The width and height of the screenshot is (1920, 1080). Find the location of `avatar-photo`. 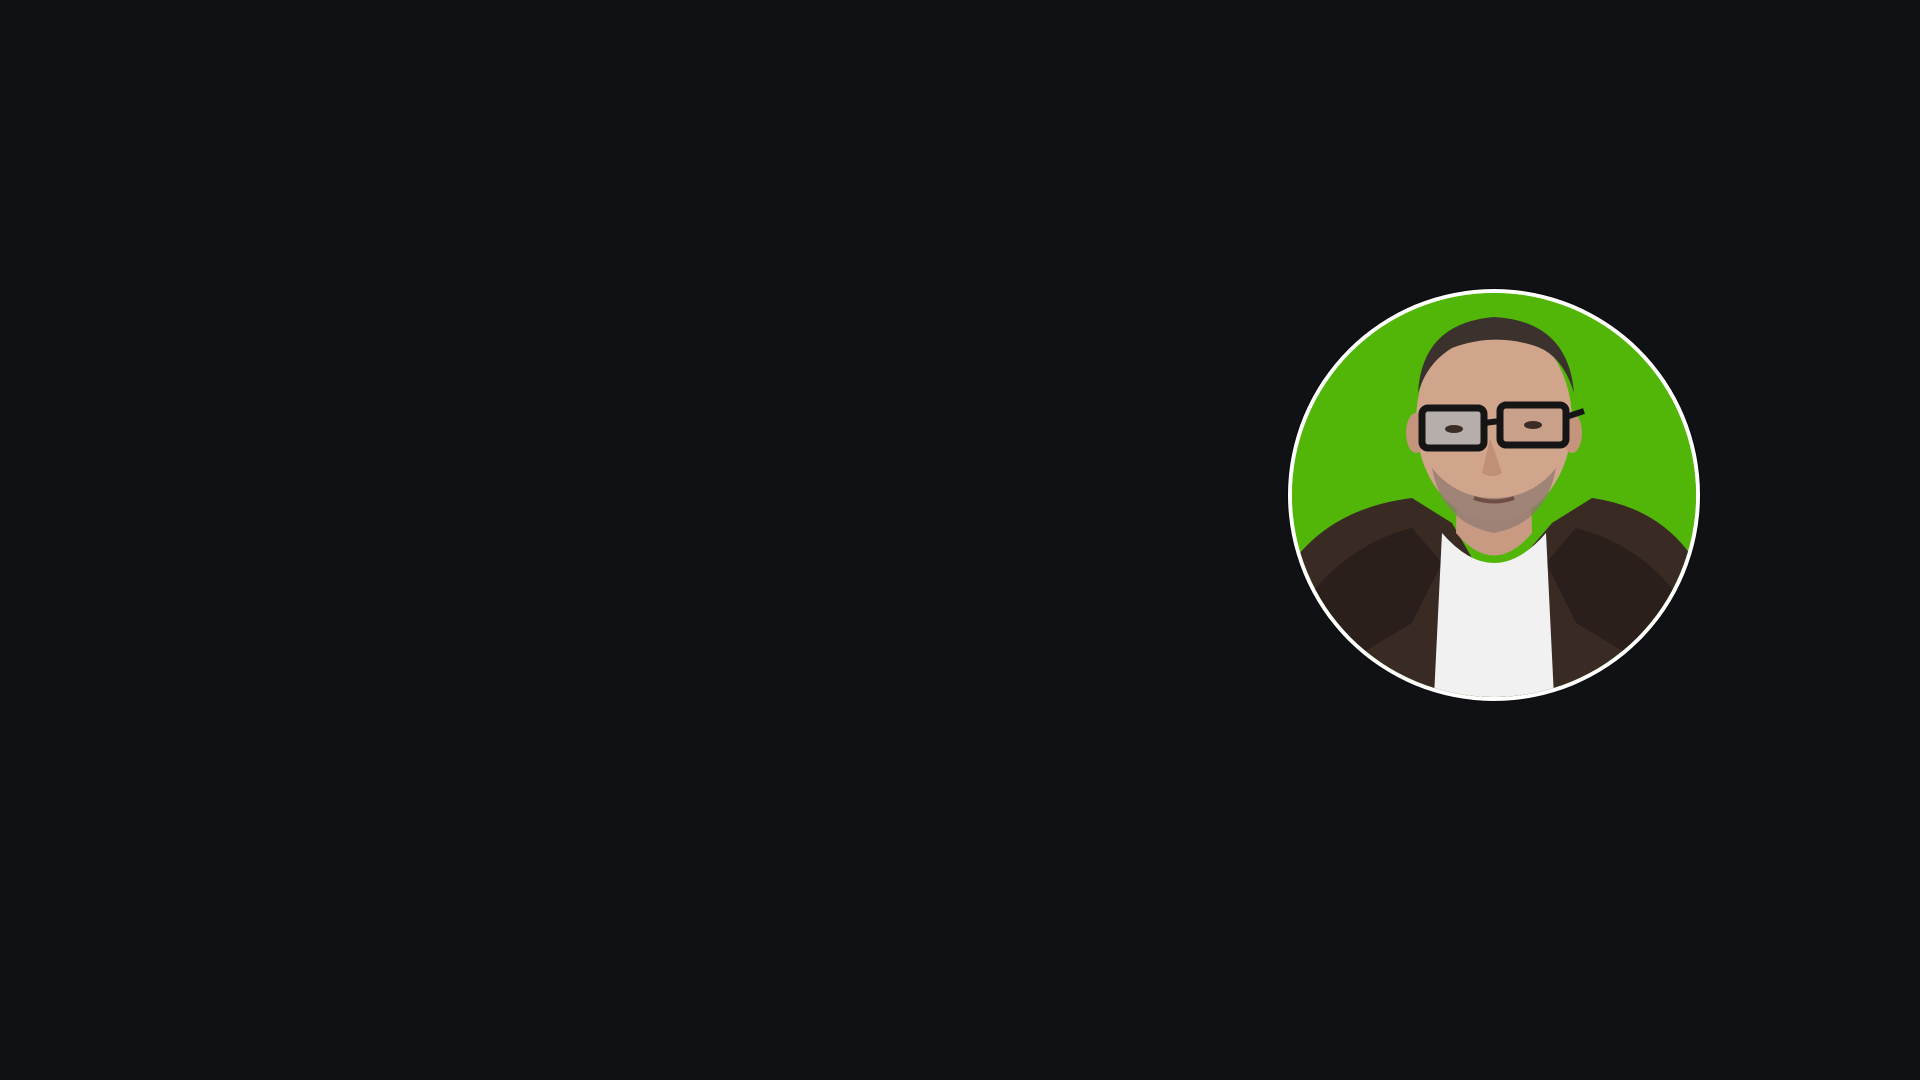

avatar-photo is located at coordinates (1494, 495).